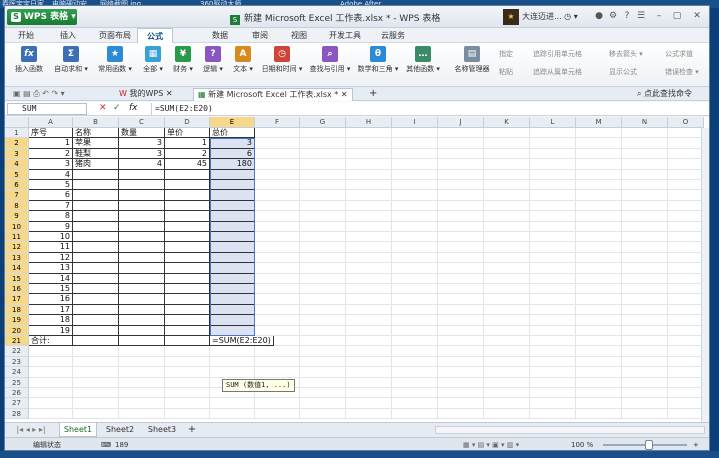 This screenshot has width=719, height=458. What do you see at coordinates (613, 16) in the screenshot?
I see `settings-icon: ⚙` at bounding box center [613, 16].